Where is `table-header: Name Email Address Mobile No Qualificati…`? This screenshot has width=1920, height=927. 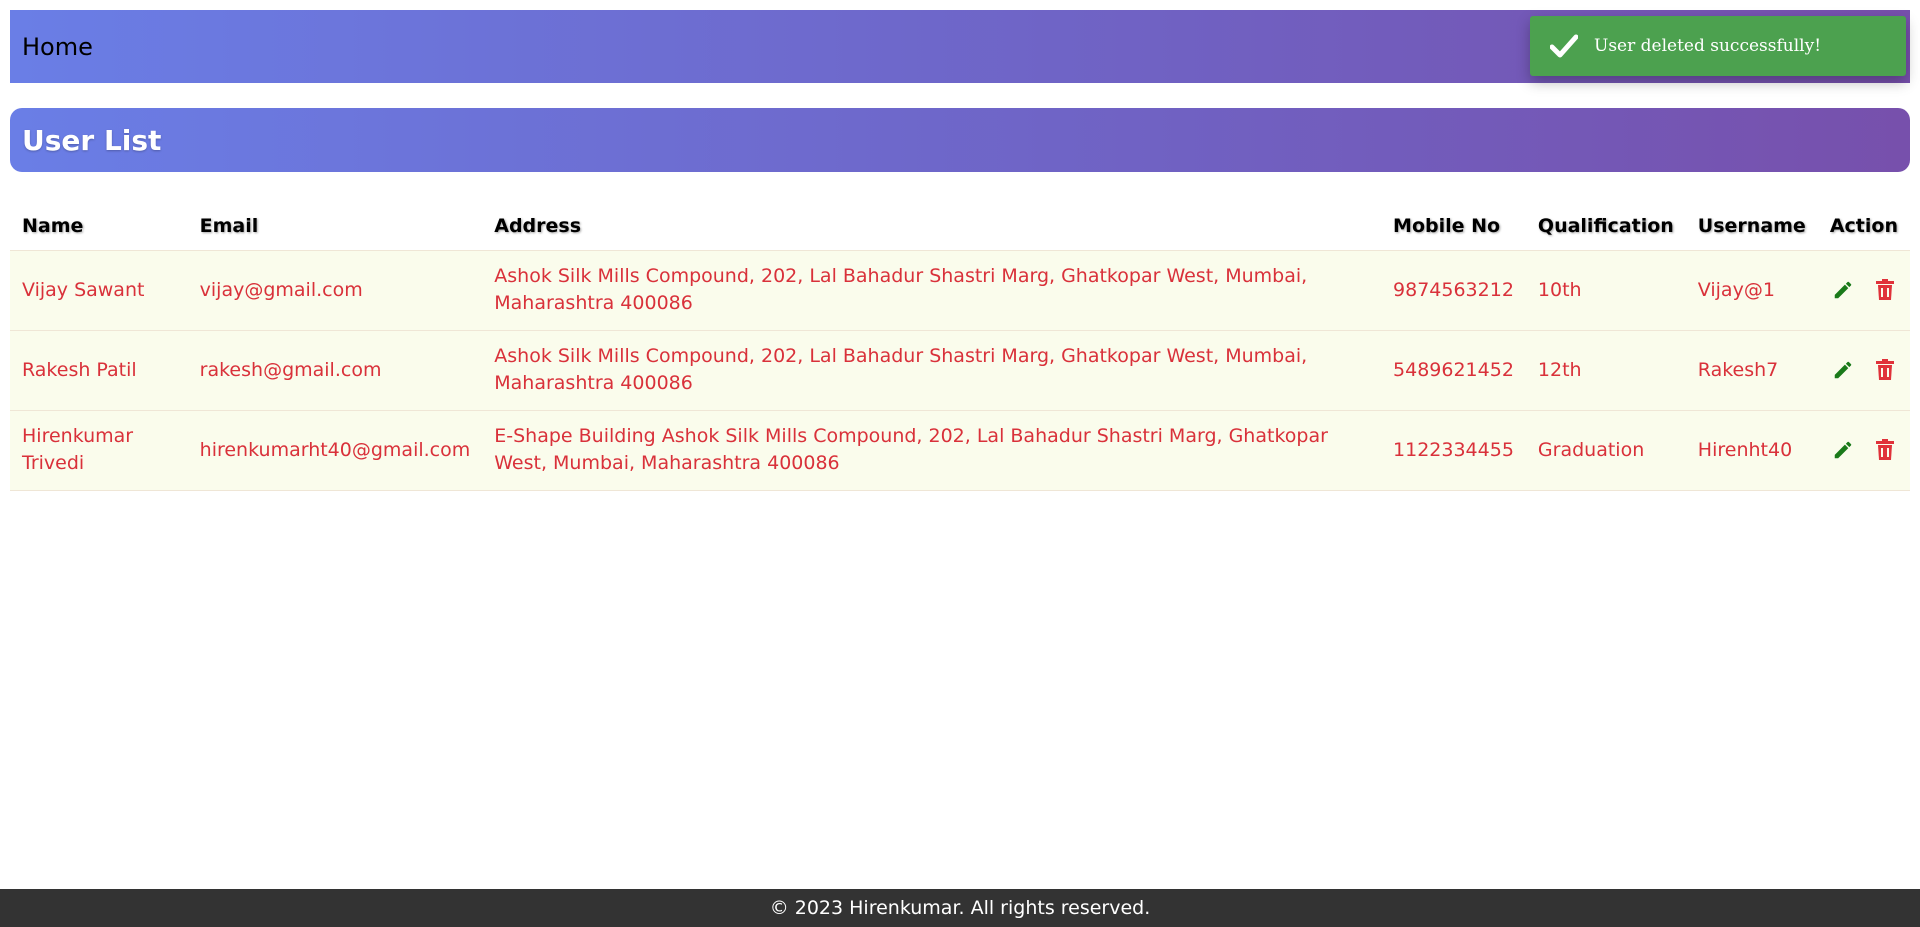 table-header: Name Email Address Mobile No Qualificati… is located at coordinates (960, 226).